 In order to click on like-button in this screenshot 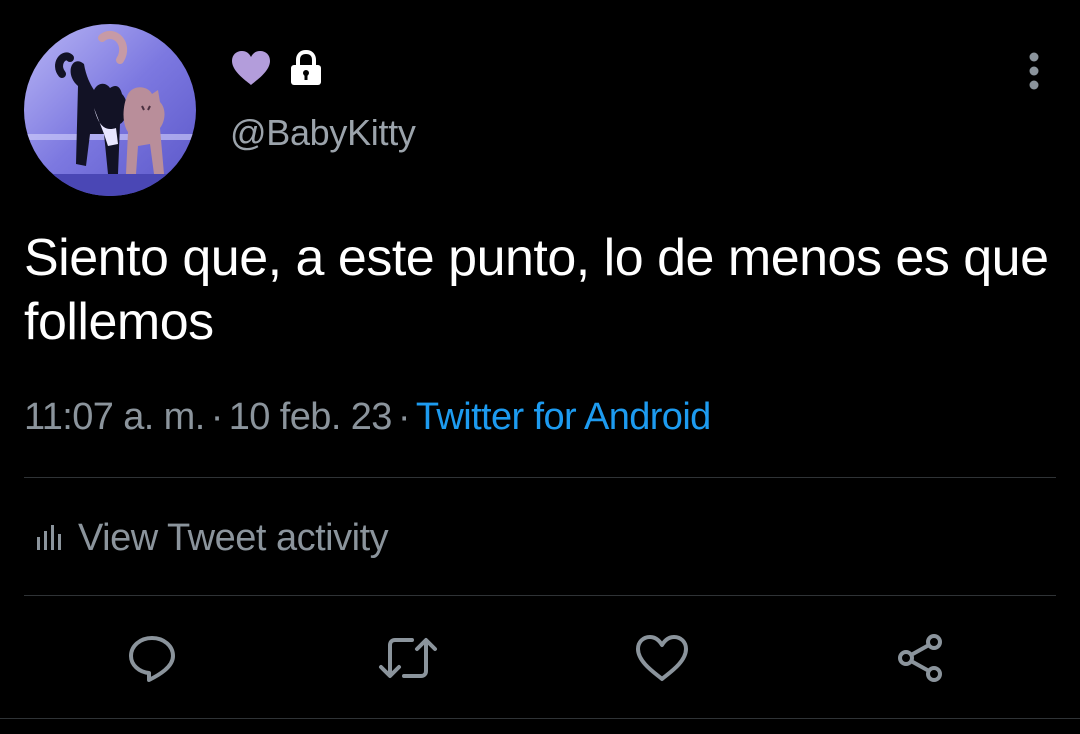, I will do `click(662, 658)`.